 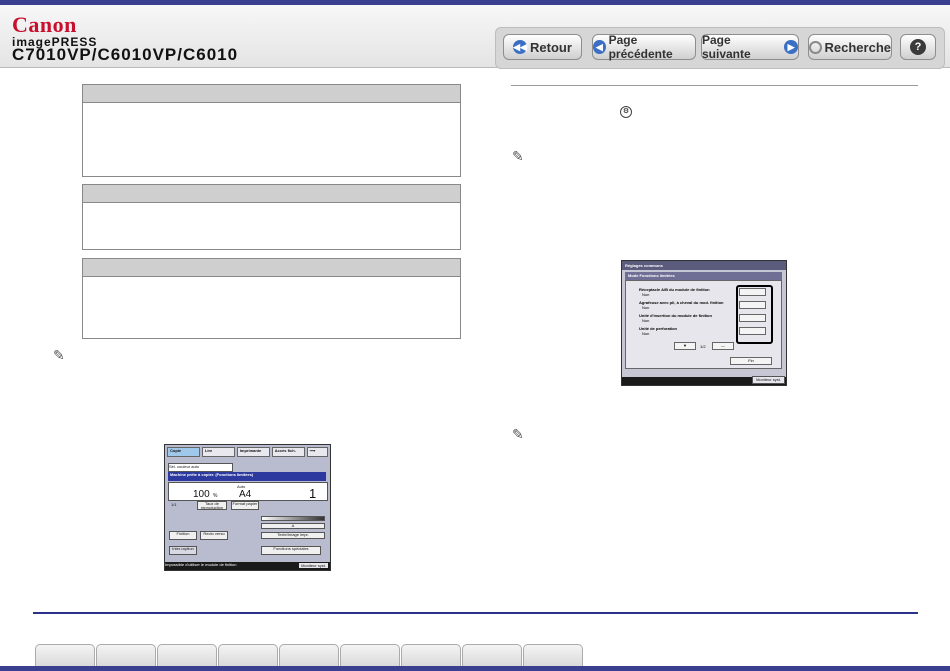 I want to click on list-item: Réceptacle A/B du module de finition Non, so click(x=689, y=292).